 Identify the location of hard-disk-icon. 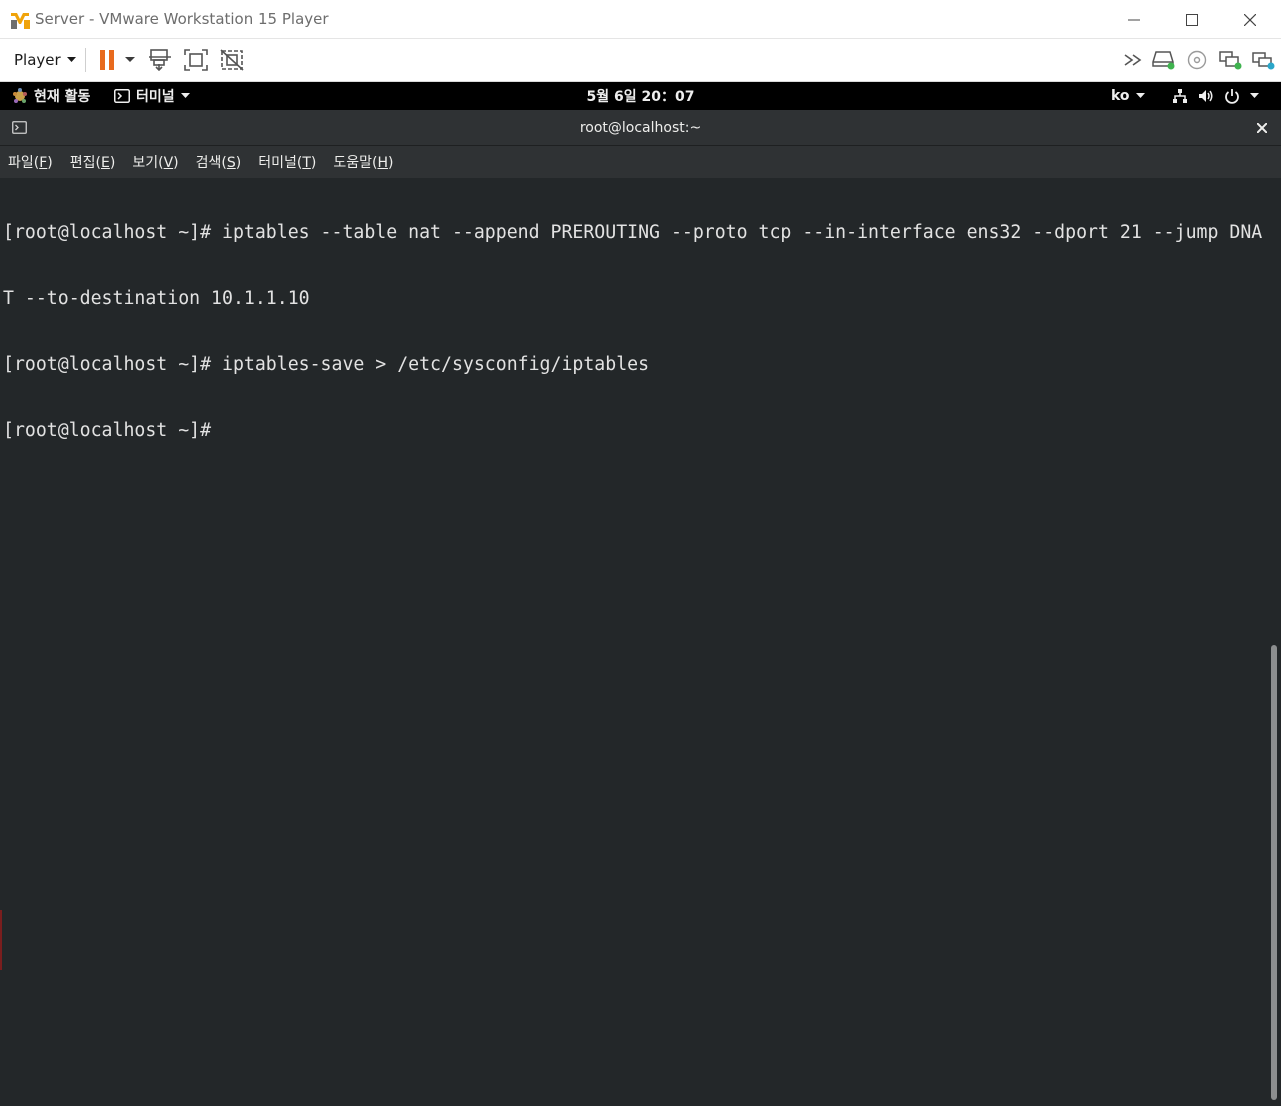
(1163, 60).